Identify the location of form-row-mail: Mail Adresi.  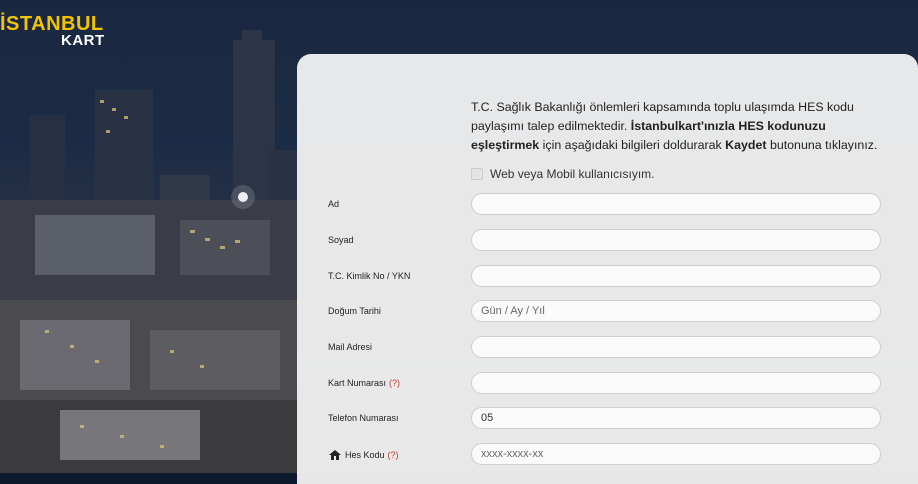
(607, 349).